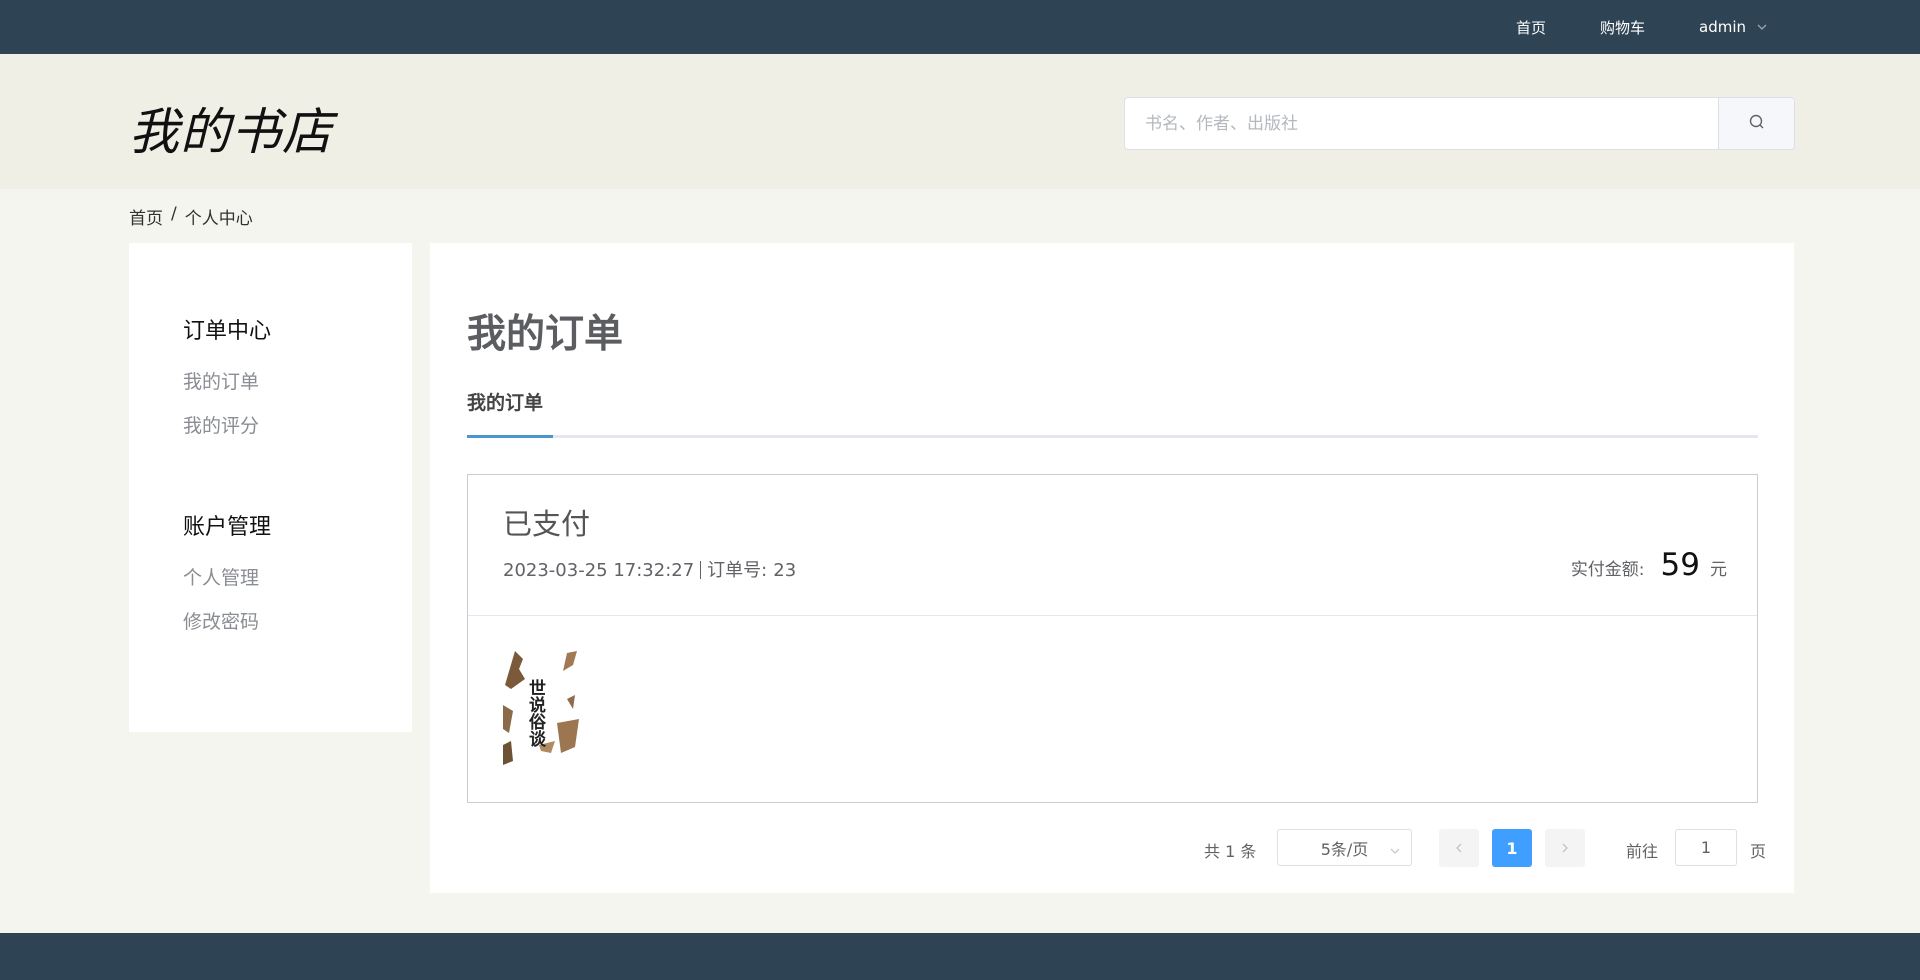 The height and width of the screenshot is (980, 1920). I want to click on goto-page-input, so click(1706, 847).